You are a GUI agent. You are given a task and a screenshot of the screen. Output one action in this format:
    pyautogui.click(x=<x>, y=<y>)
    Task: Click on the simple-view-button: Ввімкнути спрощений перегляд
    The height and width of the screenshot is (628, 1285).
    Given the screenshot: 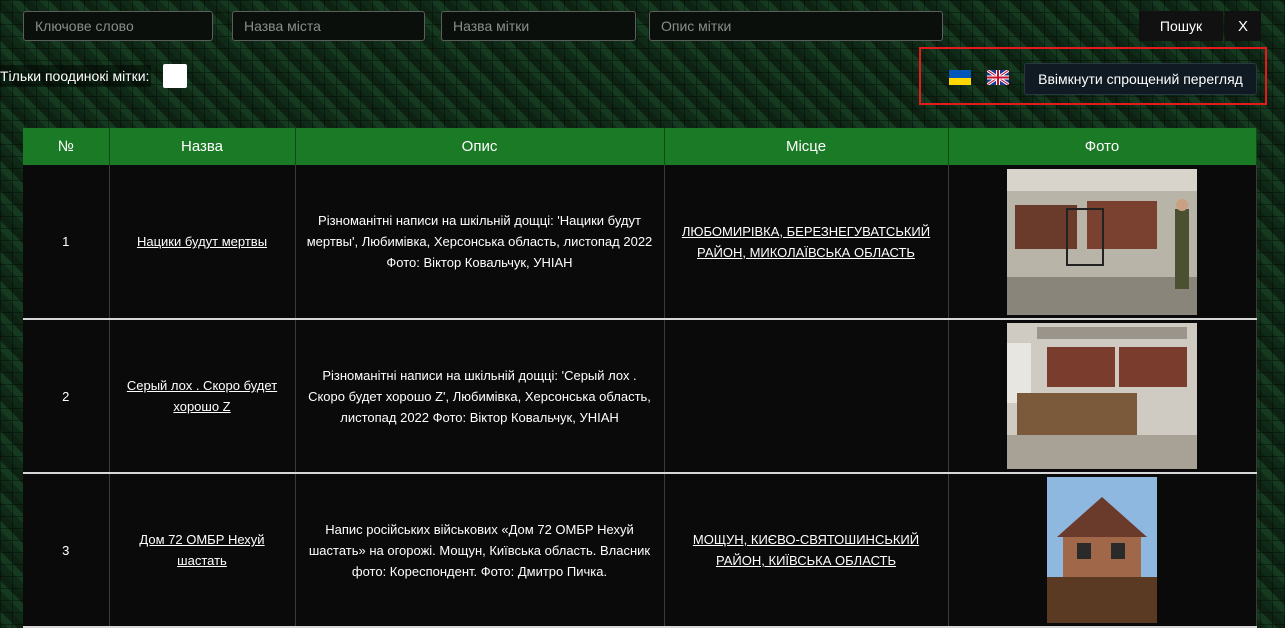 What is the action you would take?
    pyautogui.click(x=1140, y=79)
    